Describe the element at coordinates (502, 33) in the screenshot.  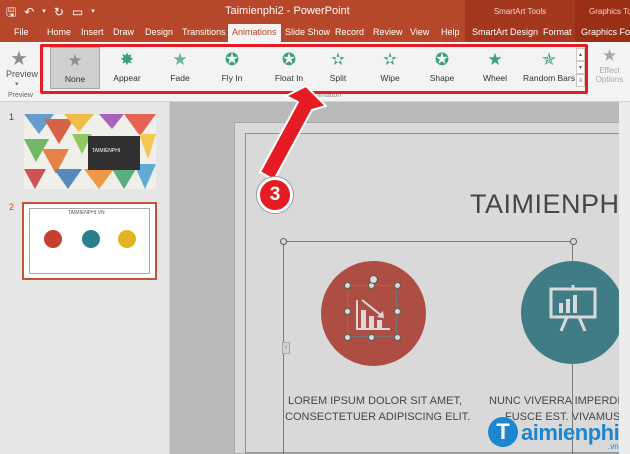
I see `tab-smartart-design: SmartArt Design` at that location.